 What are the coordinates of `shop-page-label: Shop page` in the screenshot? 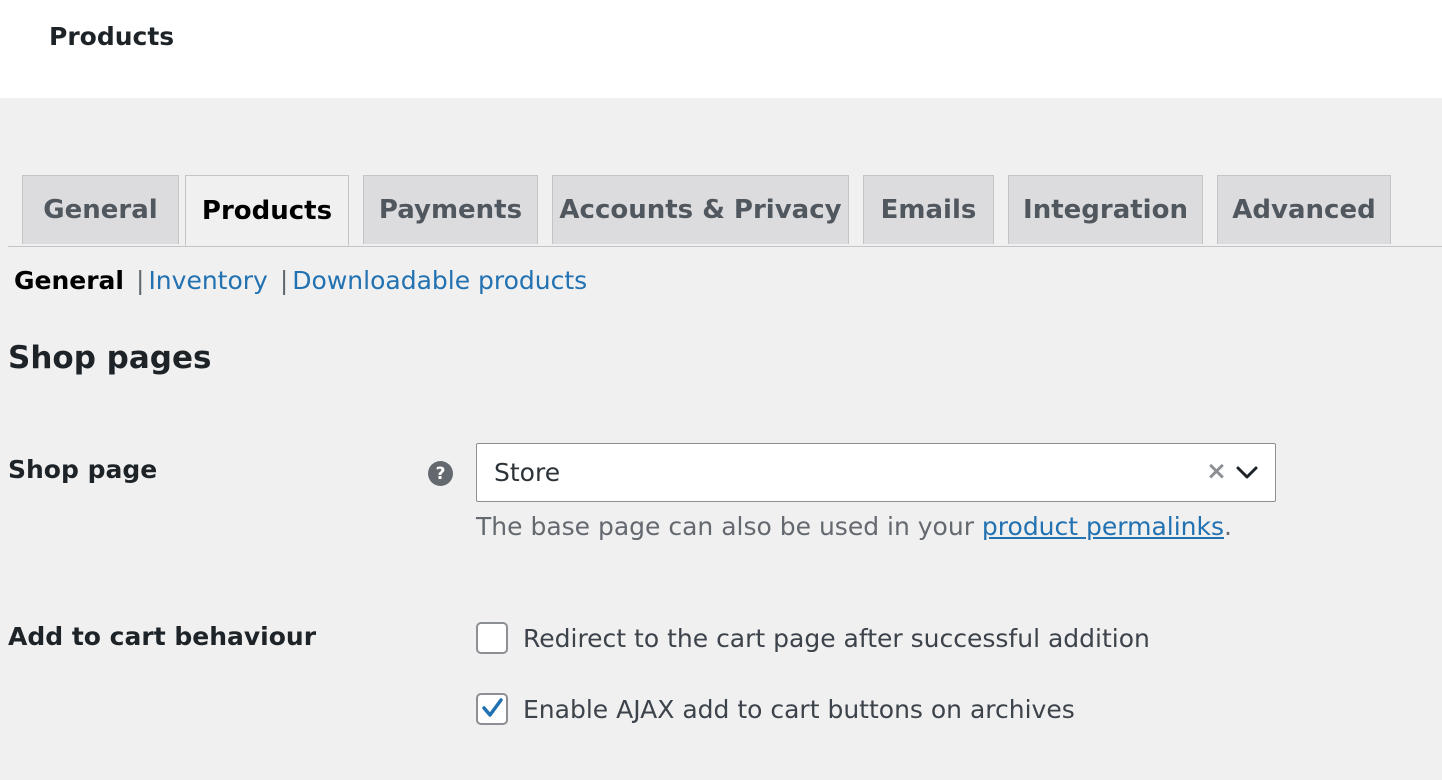 It's located at (83, 469).